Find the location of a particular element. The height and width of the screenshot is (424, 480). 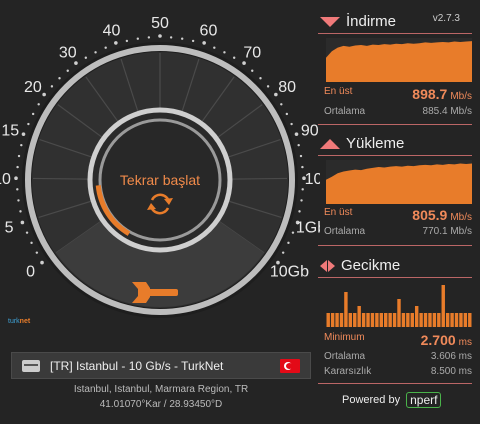

gauge-scale-label: 80 is located at coordinates (287, 87).